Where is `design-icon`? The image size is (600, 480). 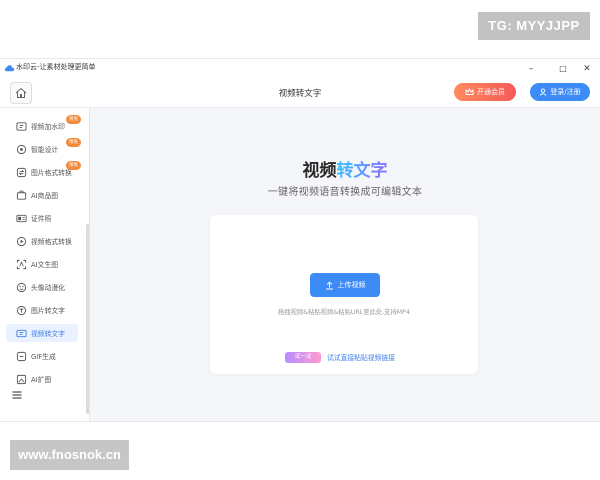
design-icon is located at coordinates (21, 149).